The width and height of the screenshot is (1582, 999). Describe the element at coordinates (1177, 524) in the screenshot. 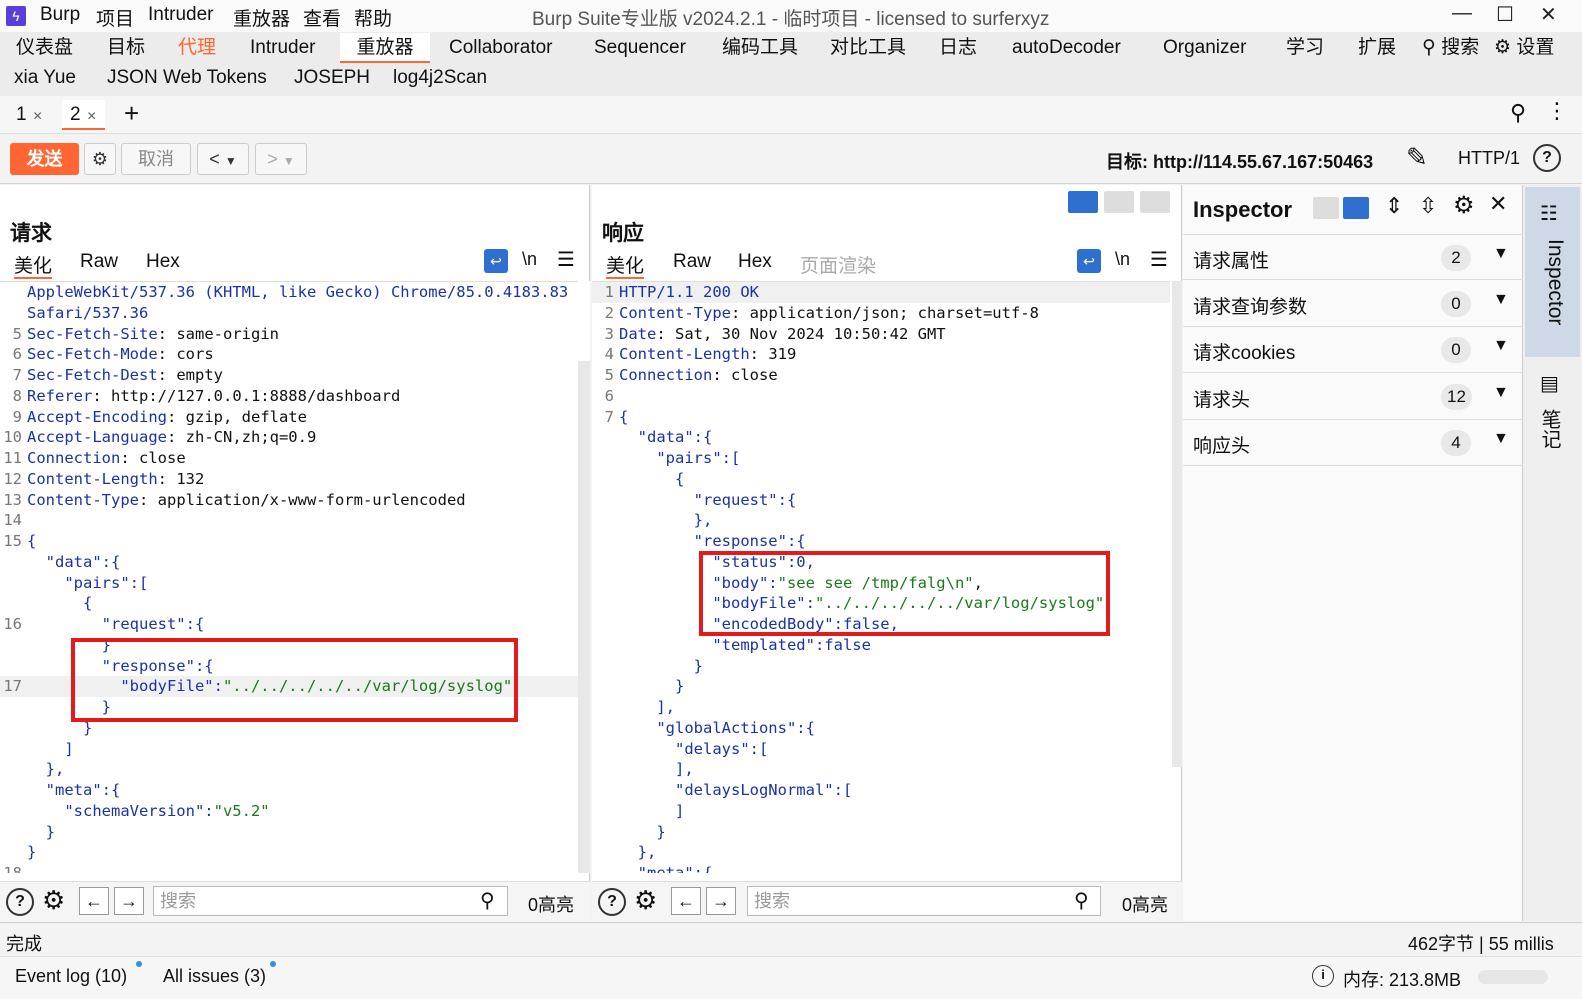

I see `response-scrollbar` at that location.